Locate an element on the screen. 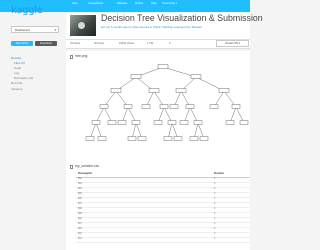 The height and width of the screenshot is (250, 320). sidebar-item-versions: Versions is located at coordinates (17, 89).